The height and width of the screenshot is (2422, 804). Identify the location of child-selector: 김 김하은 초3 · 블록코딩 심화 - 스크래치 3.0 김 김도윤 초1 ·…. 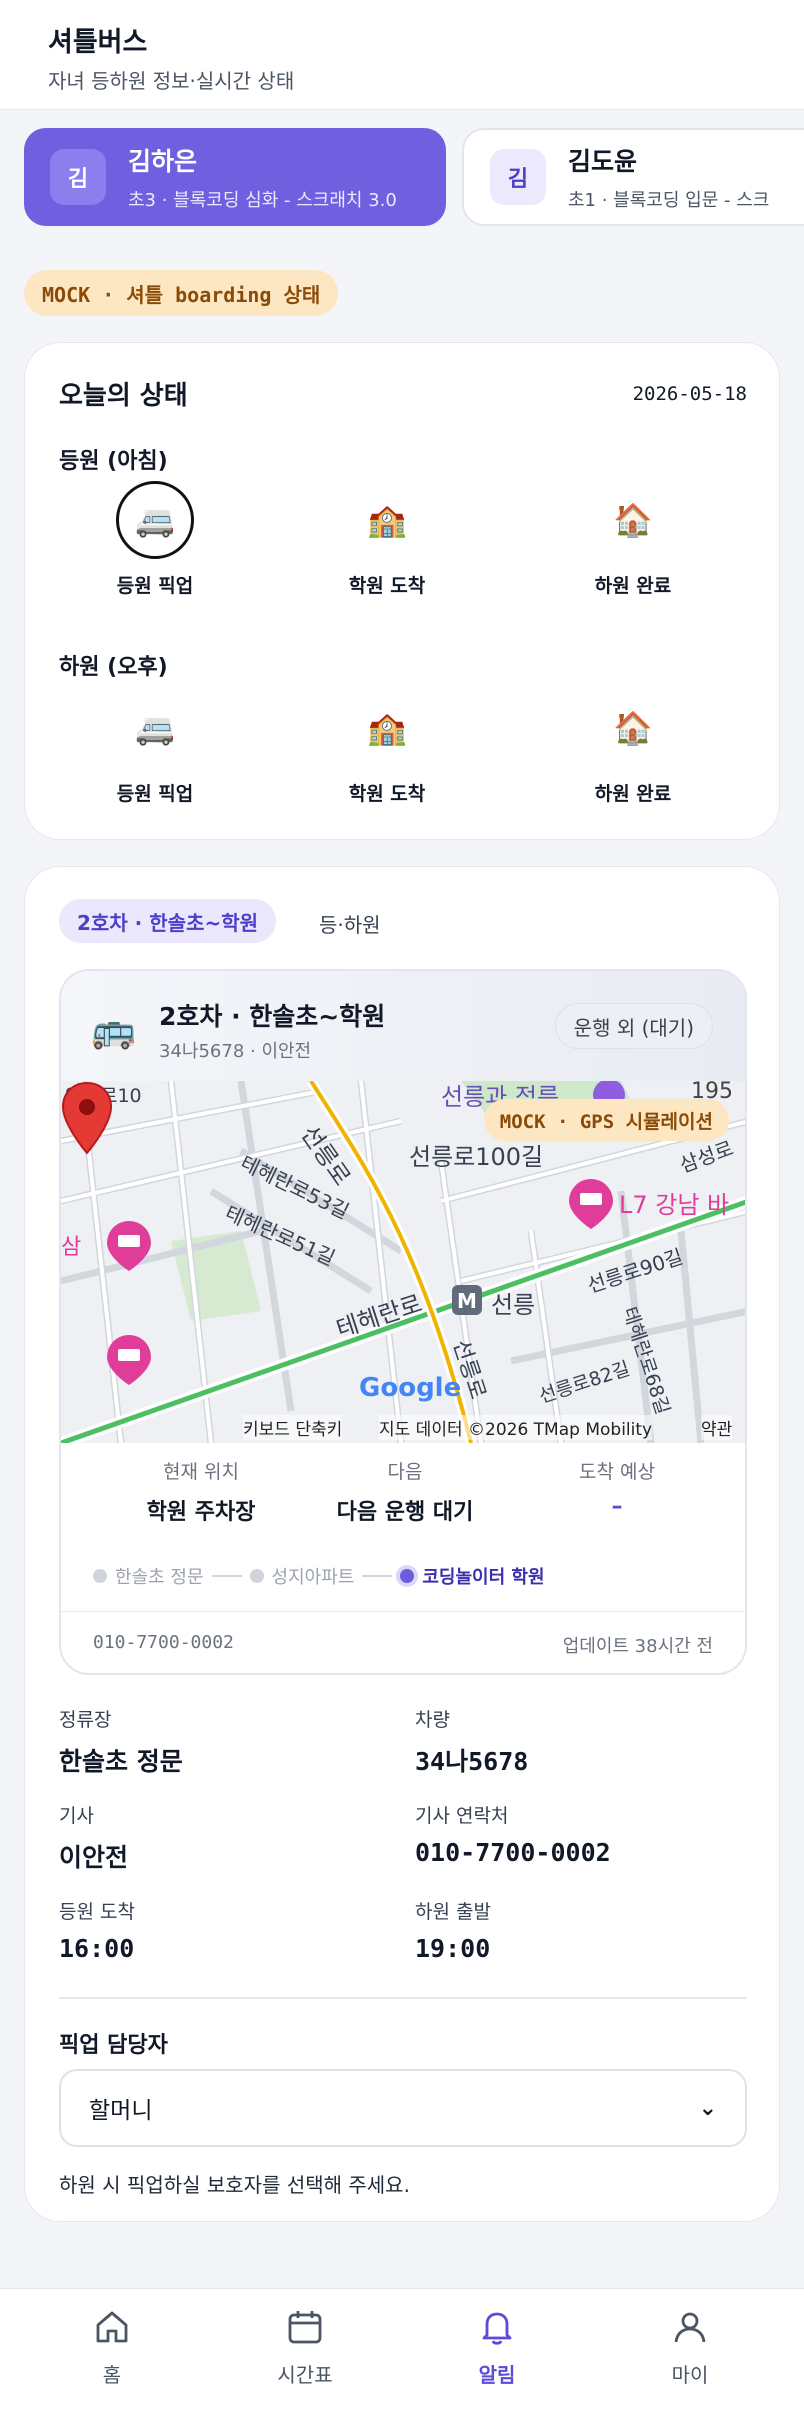
(402, 177).